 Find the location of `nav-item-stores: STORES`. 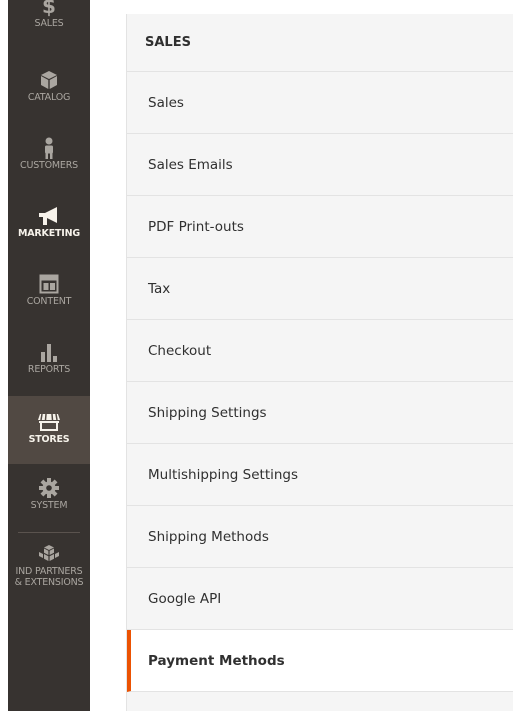

nav-item-stores: STORES is located at coordinates (49, 430).